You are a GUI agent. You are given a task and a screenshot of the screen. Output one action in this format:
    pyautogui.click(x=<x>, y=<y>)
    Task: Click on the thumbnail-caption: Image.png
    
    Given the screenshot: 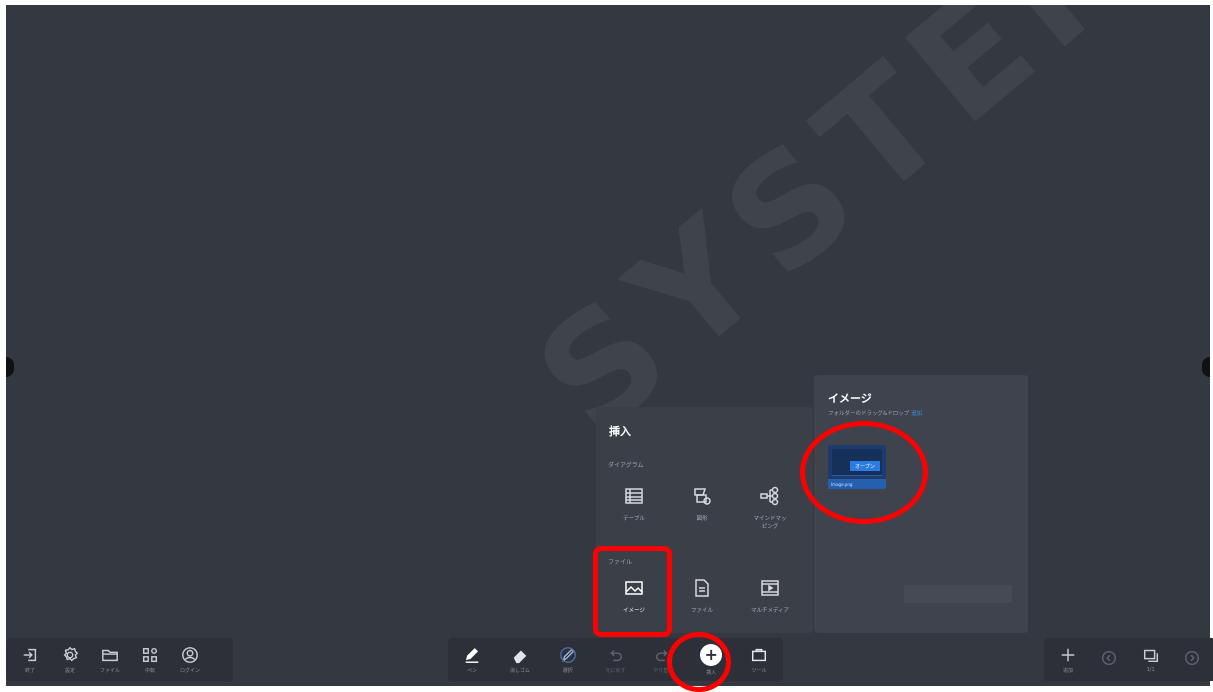 What is the action you would take?
    pyautogui.click(x=857, y=484)
    